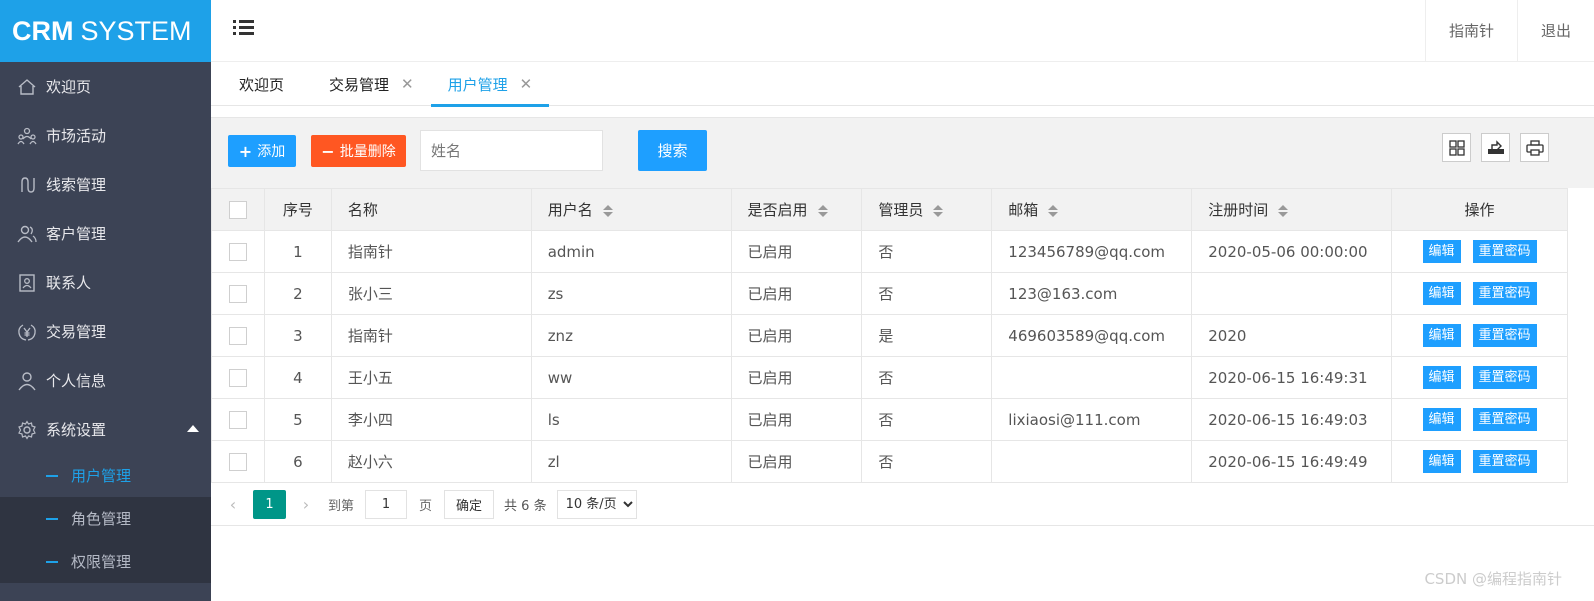 This screenshot has width=1594, height=601. What do you see at coordinates (796, 251) in the screenshot?
I see `cell-enabled: 已启用` at bounding box center [796, 251].